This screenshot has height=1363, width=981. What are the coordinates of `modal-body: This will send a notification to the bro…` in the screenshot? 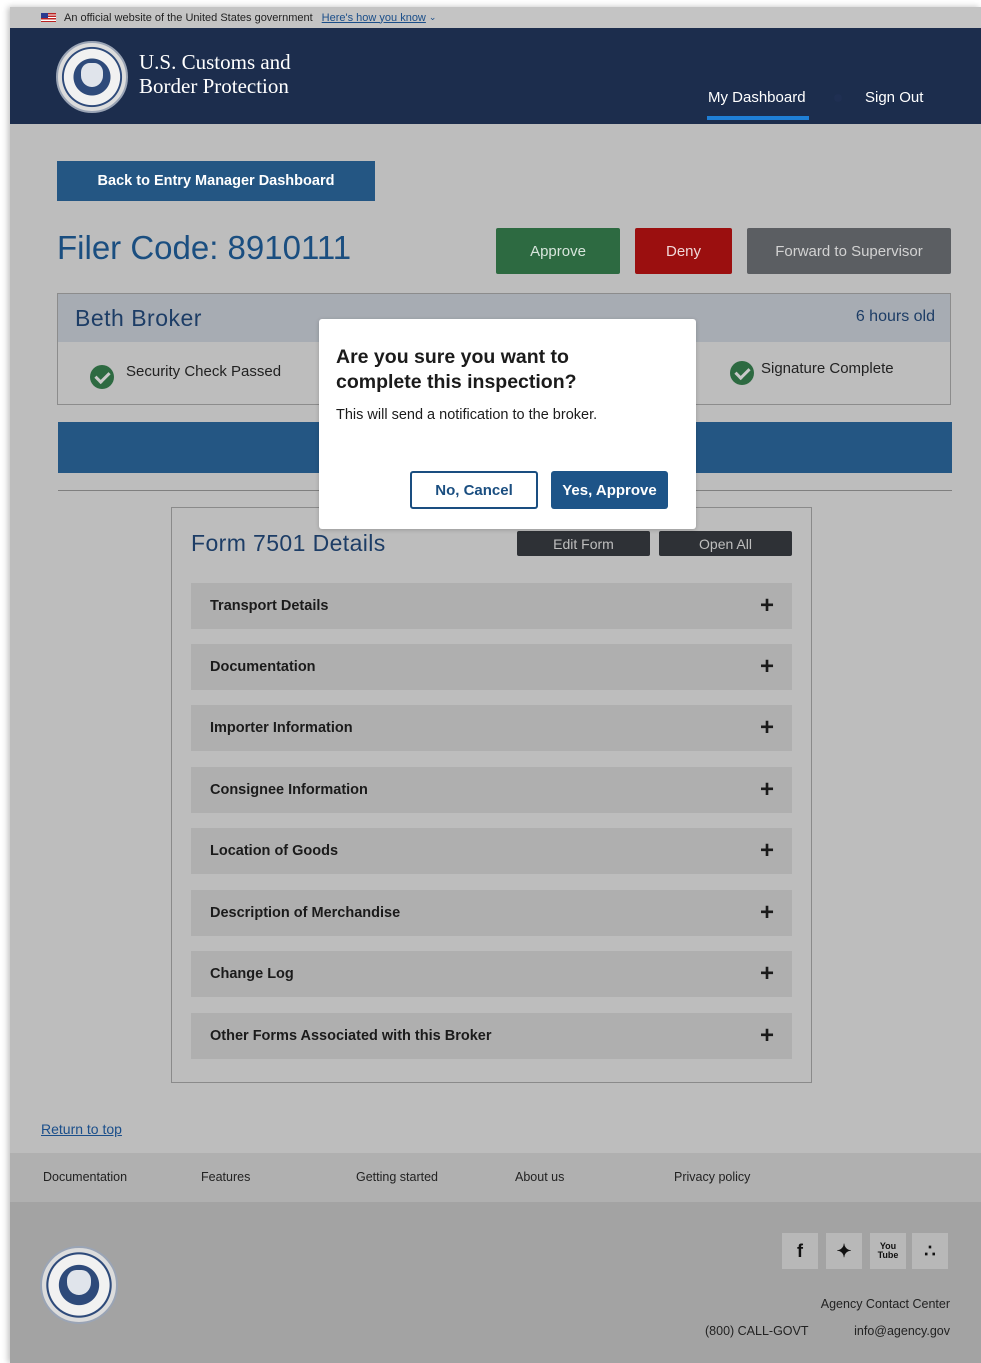 It's located at (467, 415).